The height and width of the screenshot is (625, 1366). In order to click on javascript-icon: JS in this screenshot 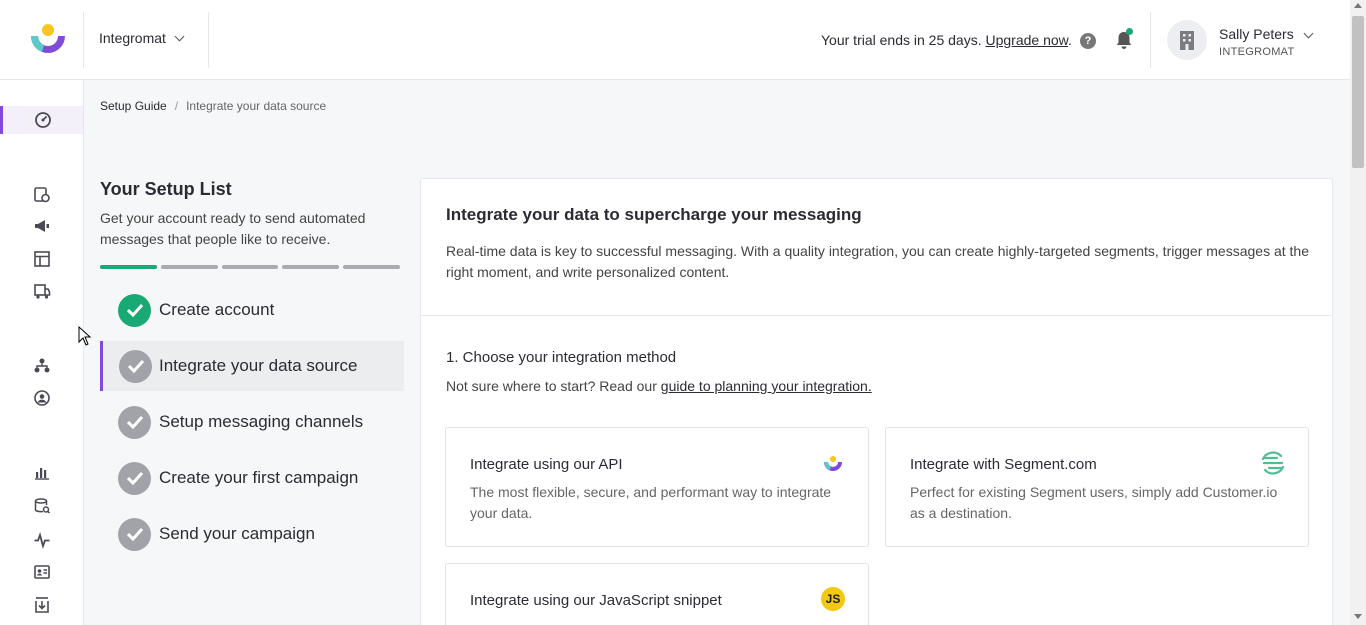, I will do `click(833, 599)`.